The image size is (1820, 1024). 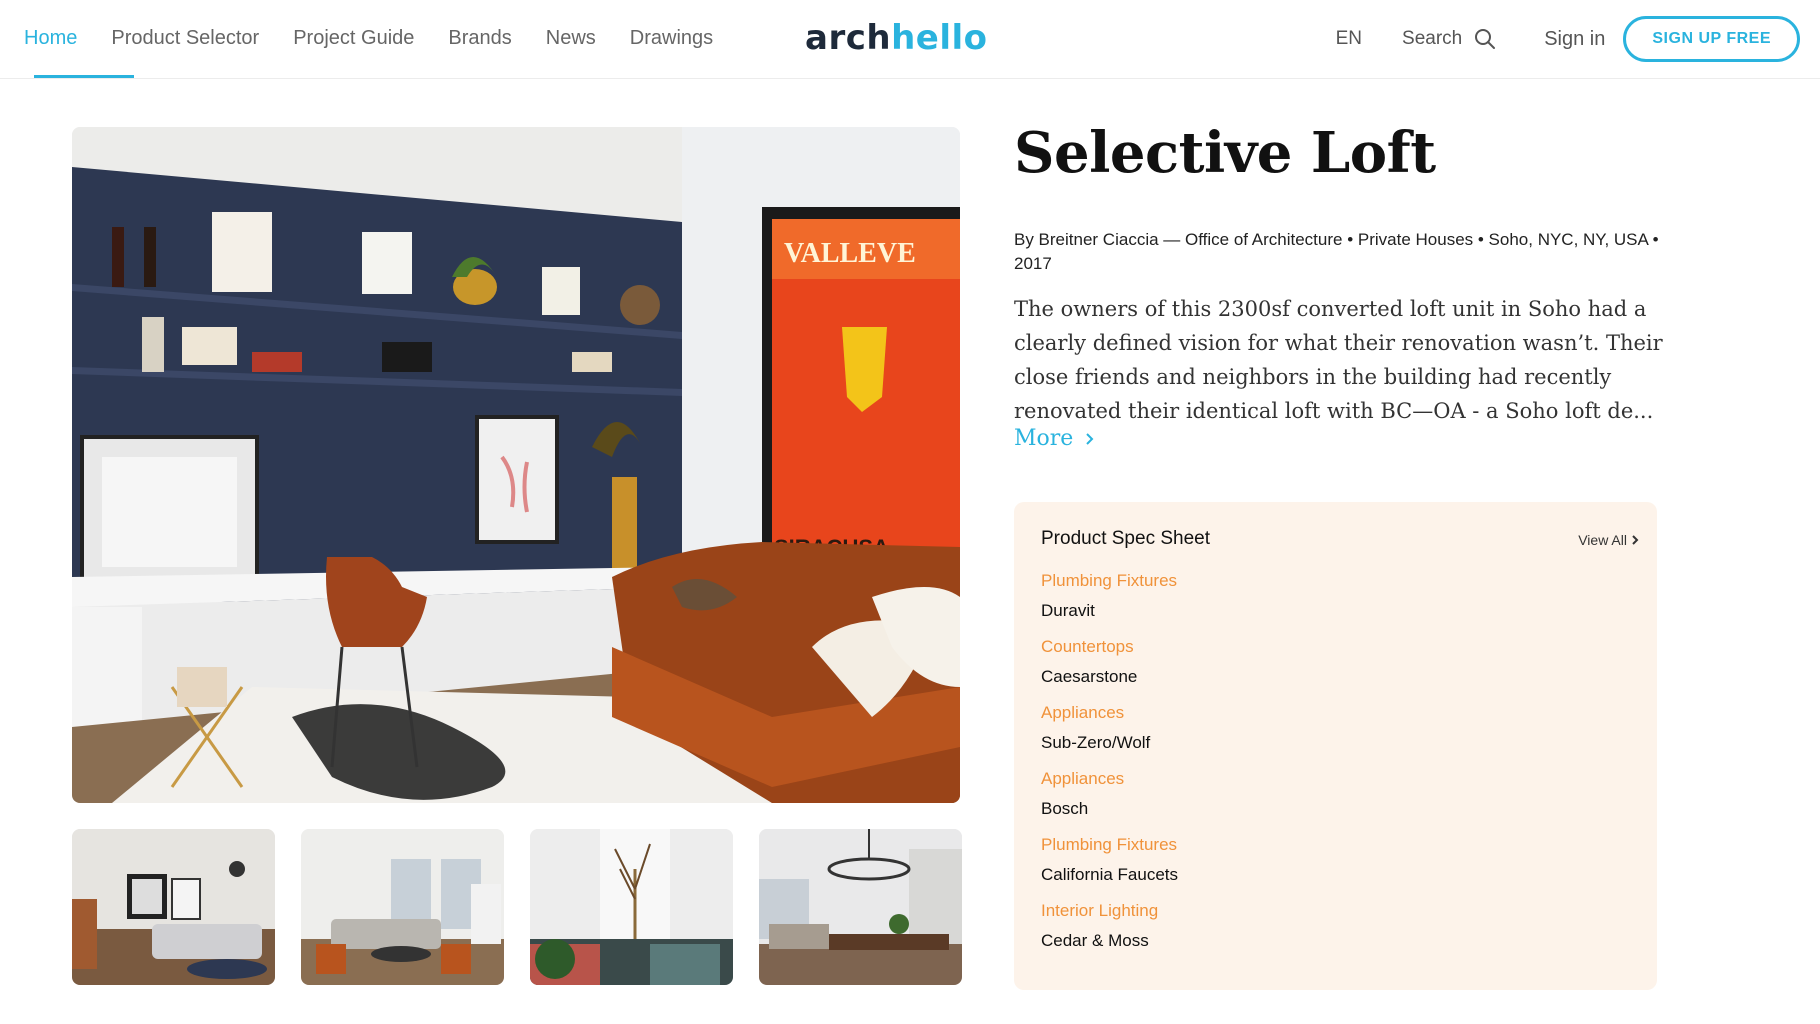 What do you see at coordinates (479, 39) in the screenshot?
I see `nav-brands: Brands` at bounding box center [479, 39].